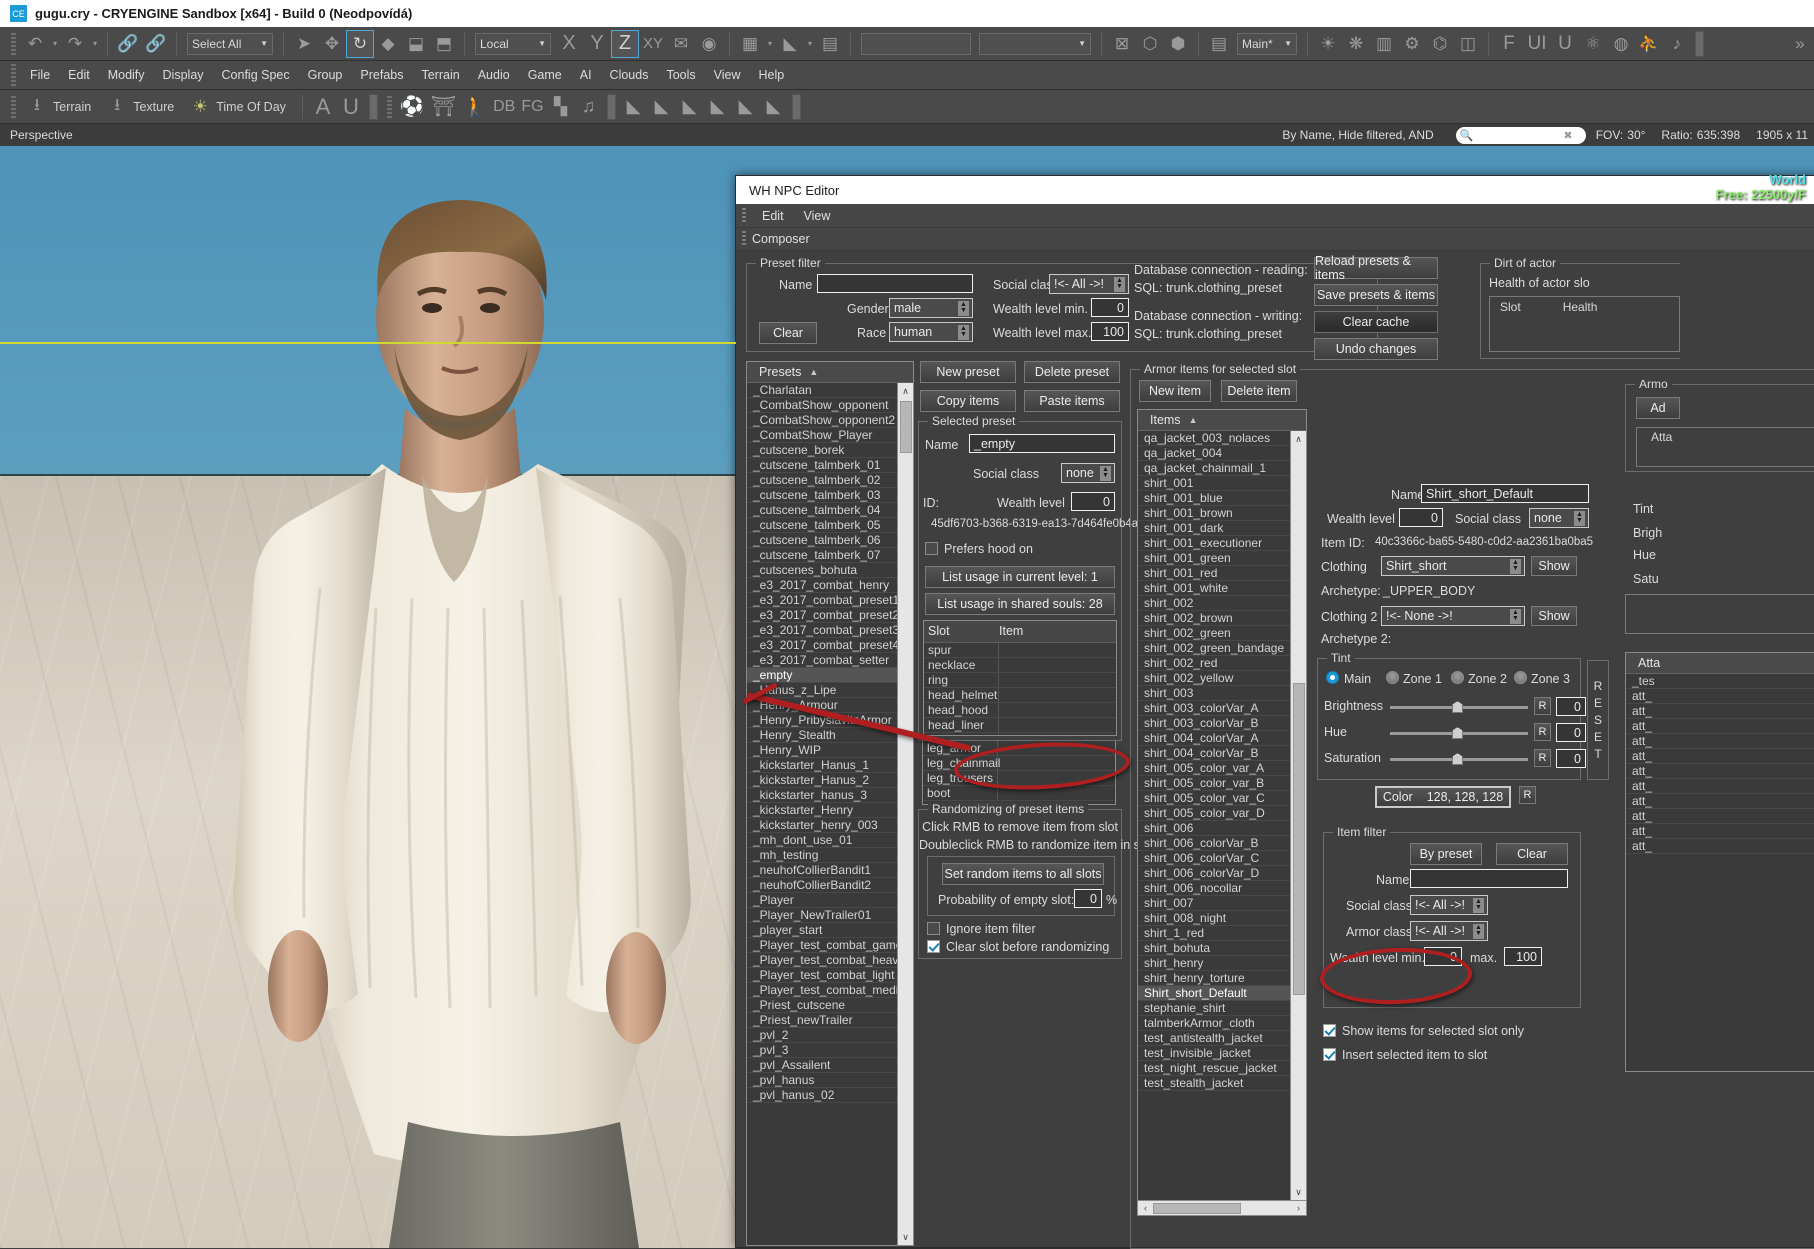  What do you see at coordinates (561, 107) in the screenshot?
I see `grid9-icon: ▚` at bounding box center [561, 107].